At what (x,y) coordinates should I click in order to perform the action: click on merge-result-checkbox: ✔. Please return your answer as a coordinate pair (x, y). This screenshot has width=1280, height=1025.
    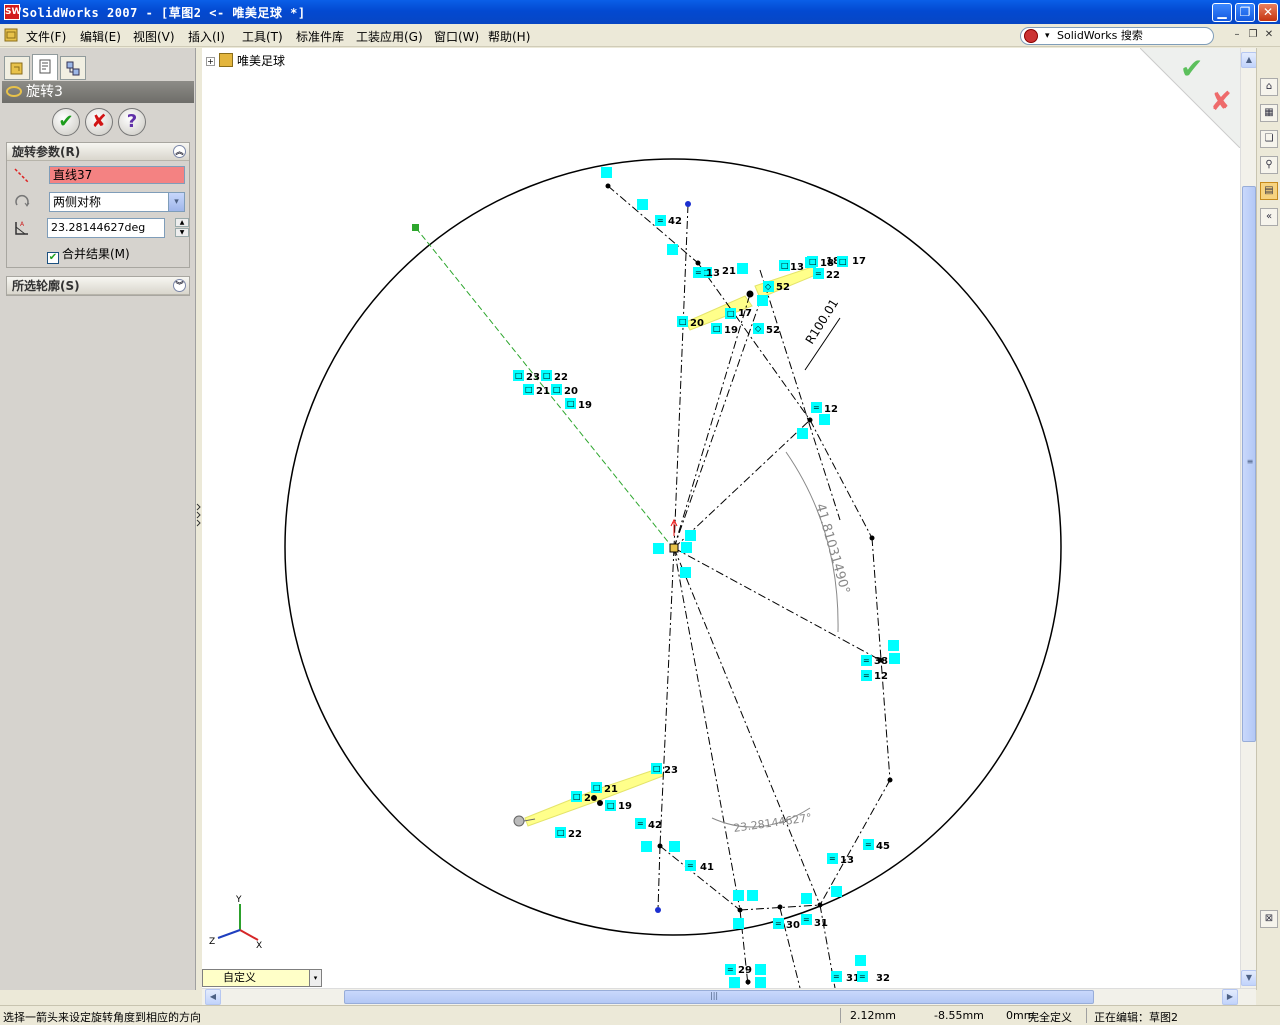
    Looking at the image, I should click on (53, 258).